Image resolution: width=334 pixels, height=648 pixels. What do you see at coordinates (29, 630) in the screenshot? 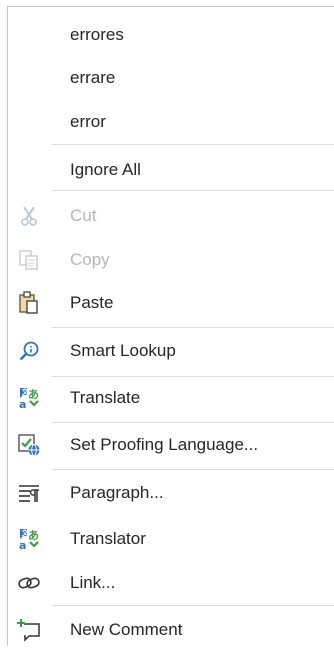
I see `new-comment-icon` at bounding box center [29, 630].